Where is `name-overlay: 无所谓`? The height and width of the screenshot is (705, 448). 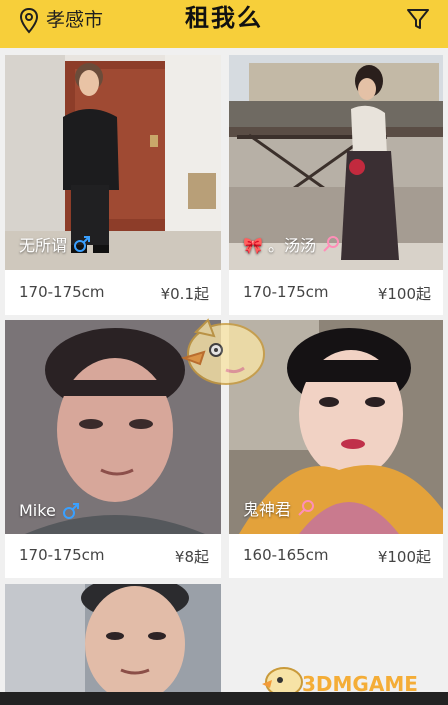 name-overlay: 无所谓 is located at coordinates (55, 244).